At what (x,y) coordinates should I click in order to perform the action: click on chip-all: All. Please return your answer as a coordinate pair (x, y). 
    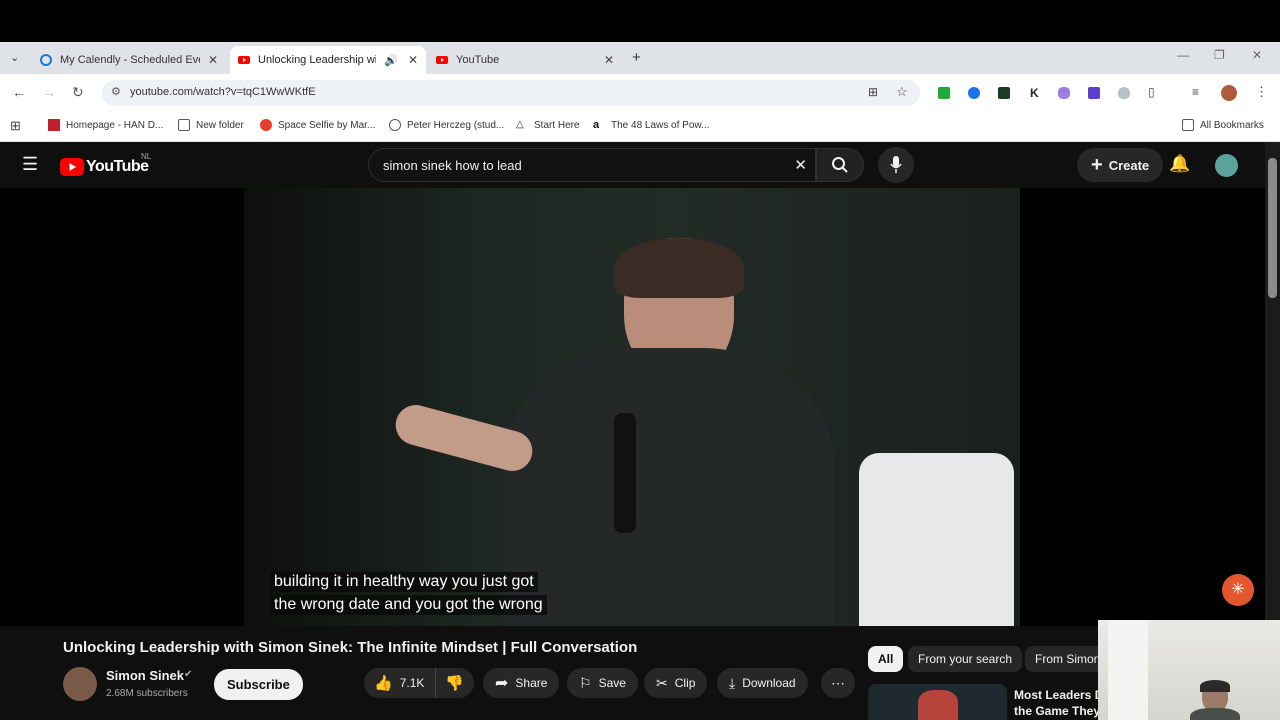
    Looking at the image, I should click on (886, 659).